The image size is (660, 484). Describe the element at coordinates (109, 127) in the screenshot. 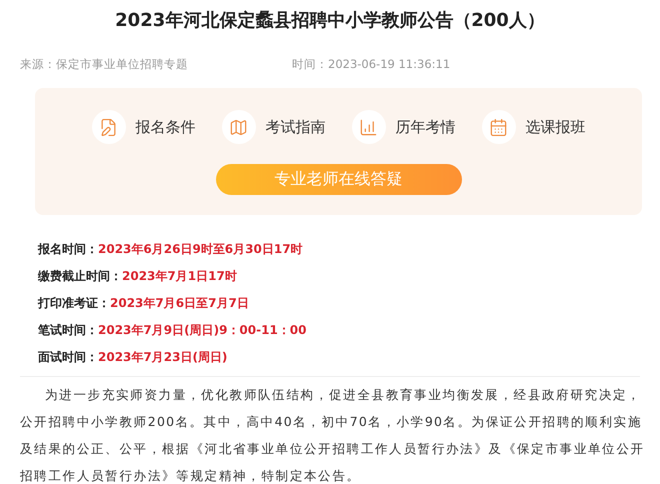

I see `form-pen-icon` at that location.